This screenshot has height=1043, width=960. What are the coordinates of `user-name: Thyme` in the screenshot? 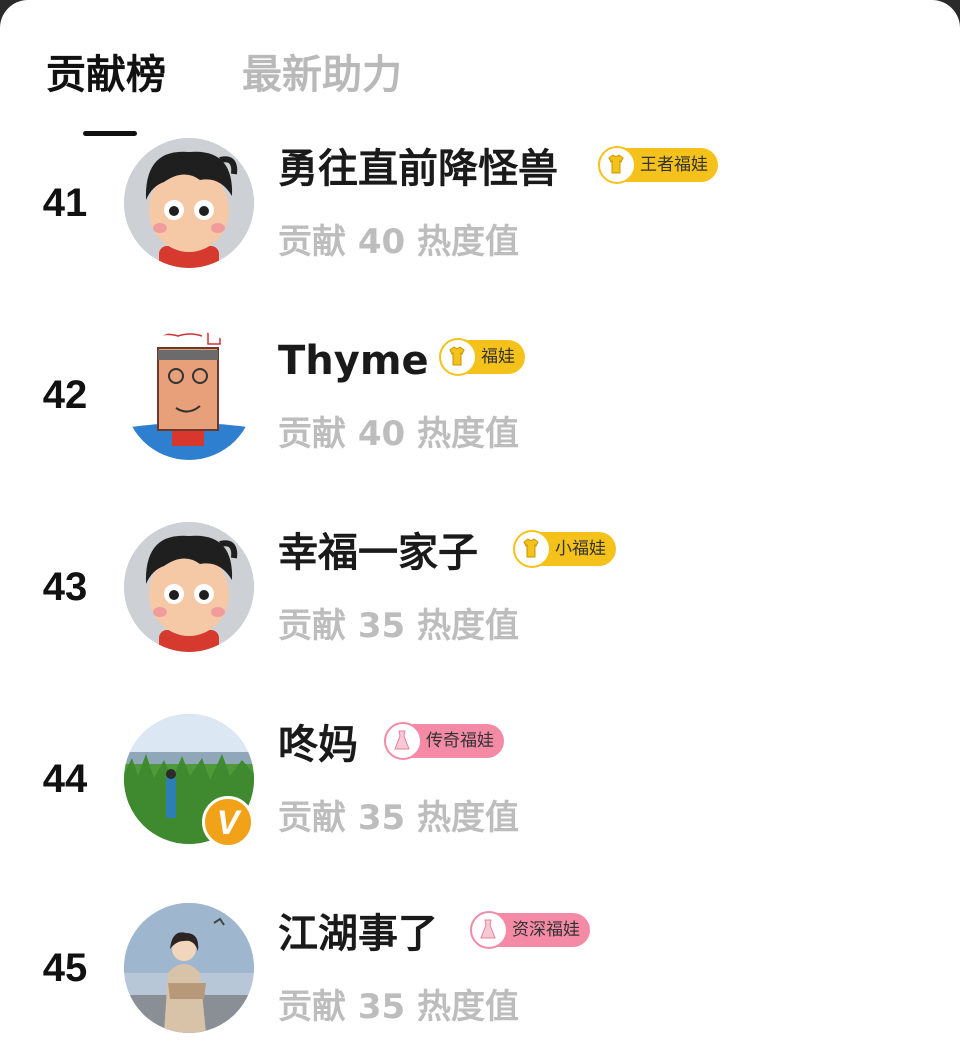 It's located at (353, 361).